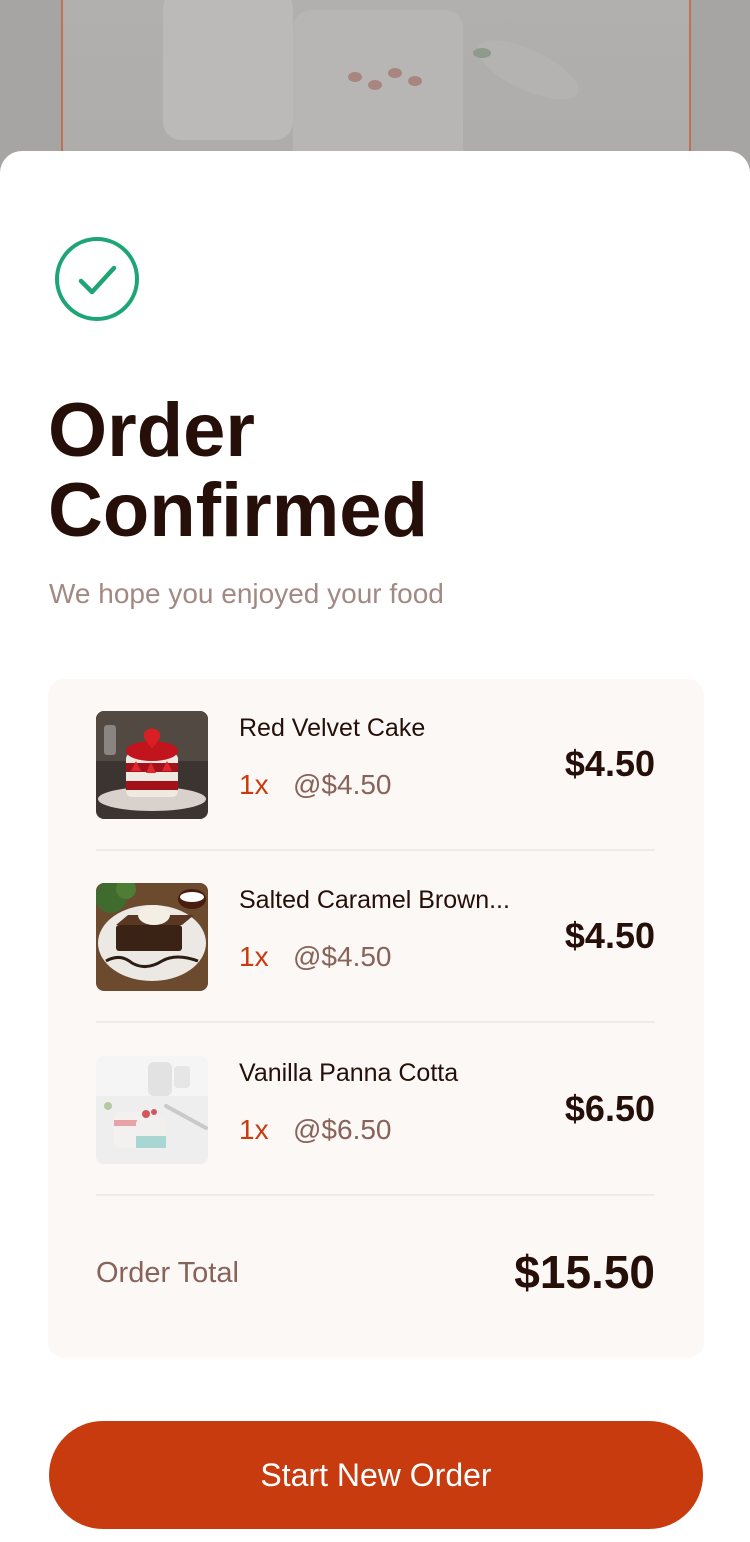  Describe the element at coordinates (584, 1272) in the screenshot. I see `order-total-value: $15.50` at that location.